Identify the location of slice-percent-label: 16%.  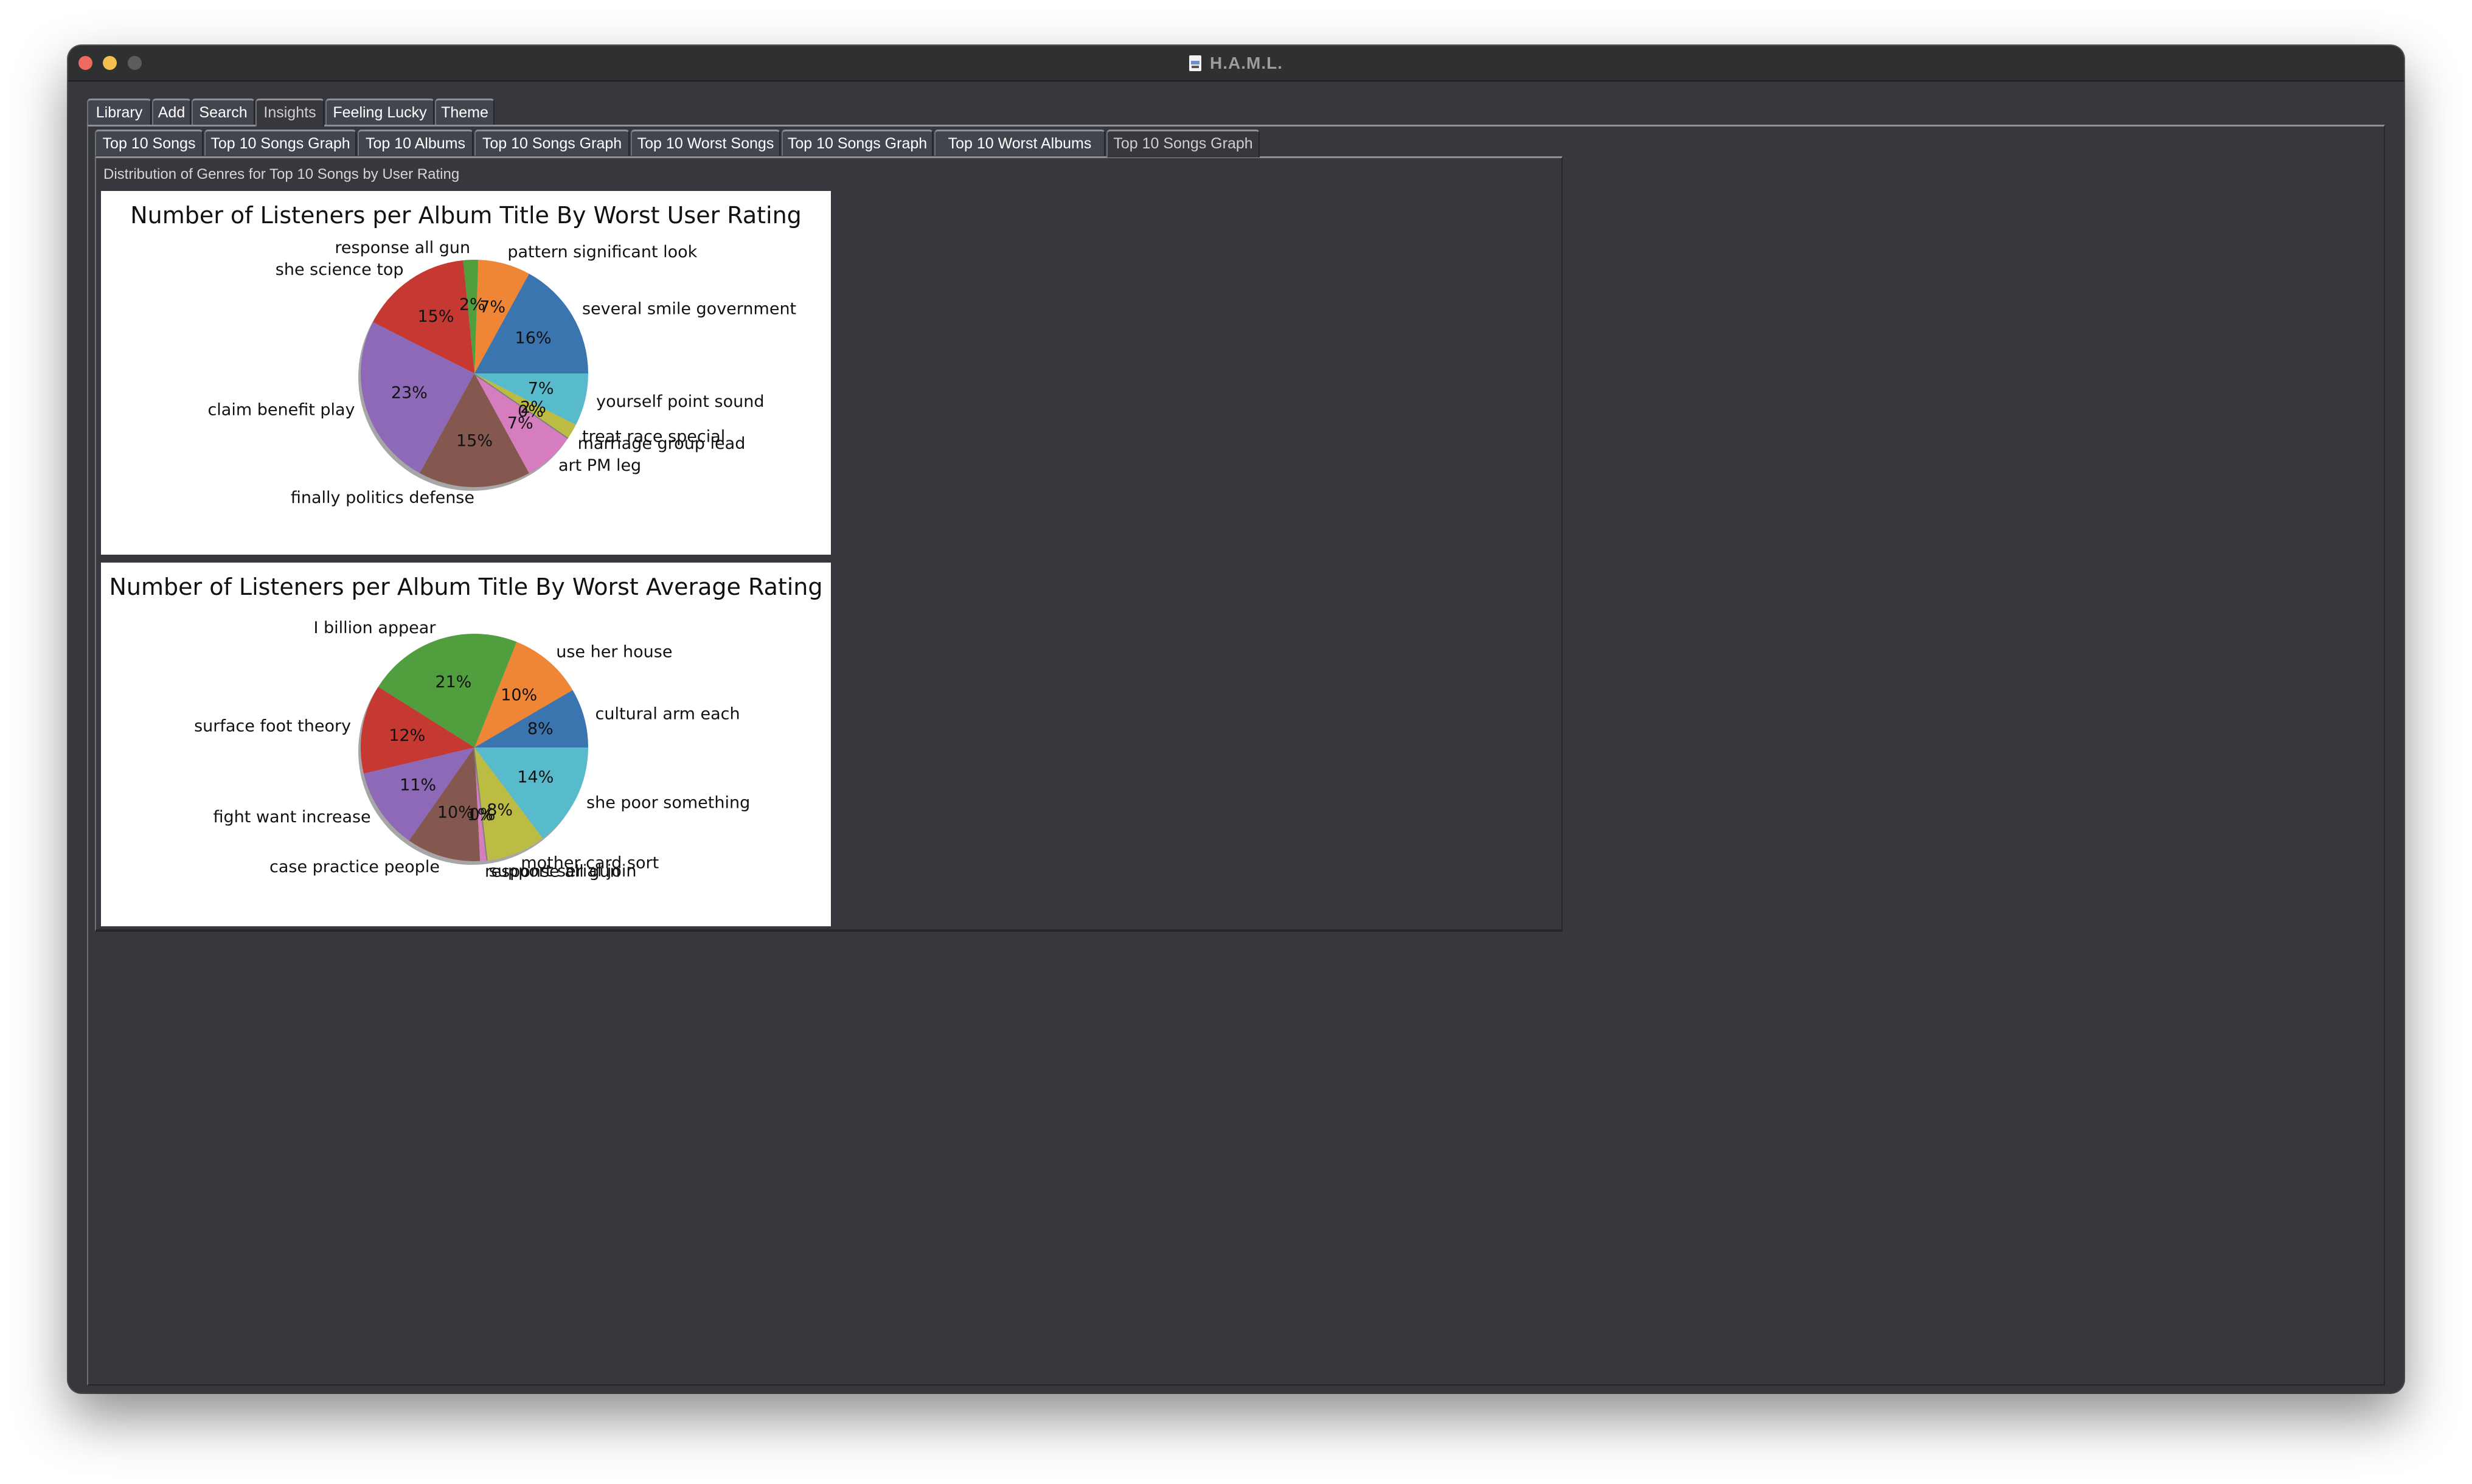
(534, 337).